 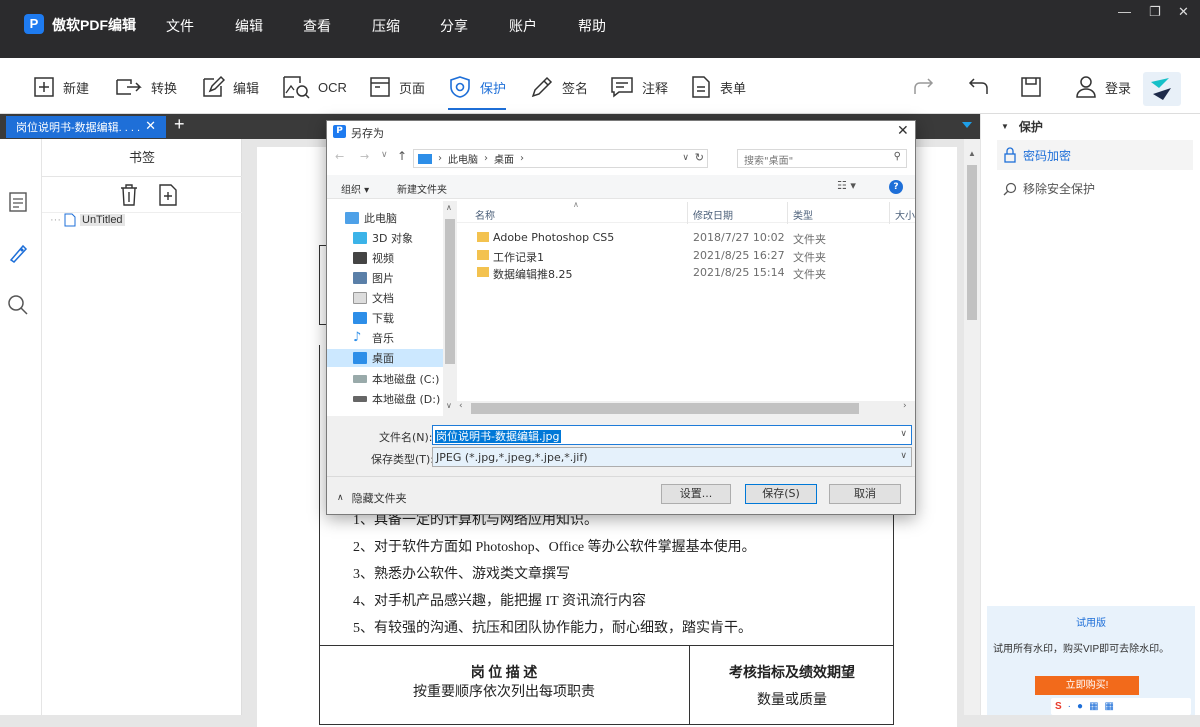 I want to click on bookmark-icon, so click(x=18, y=253).